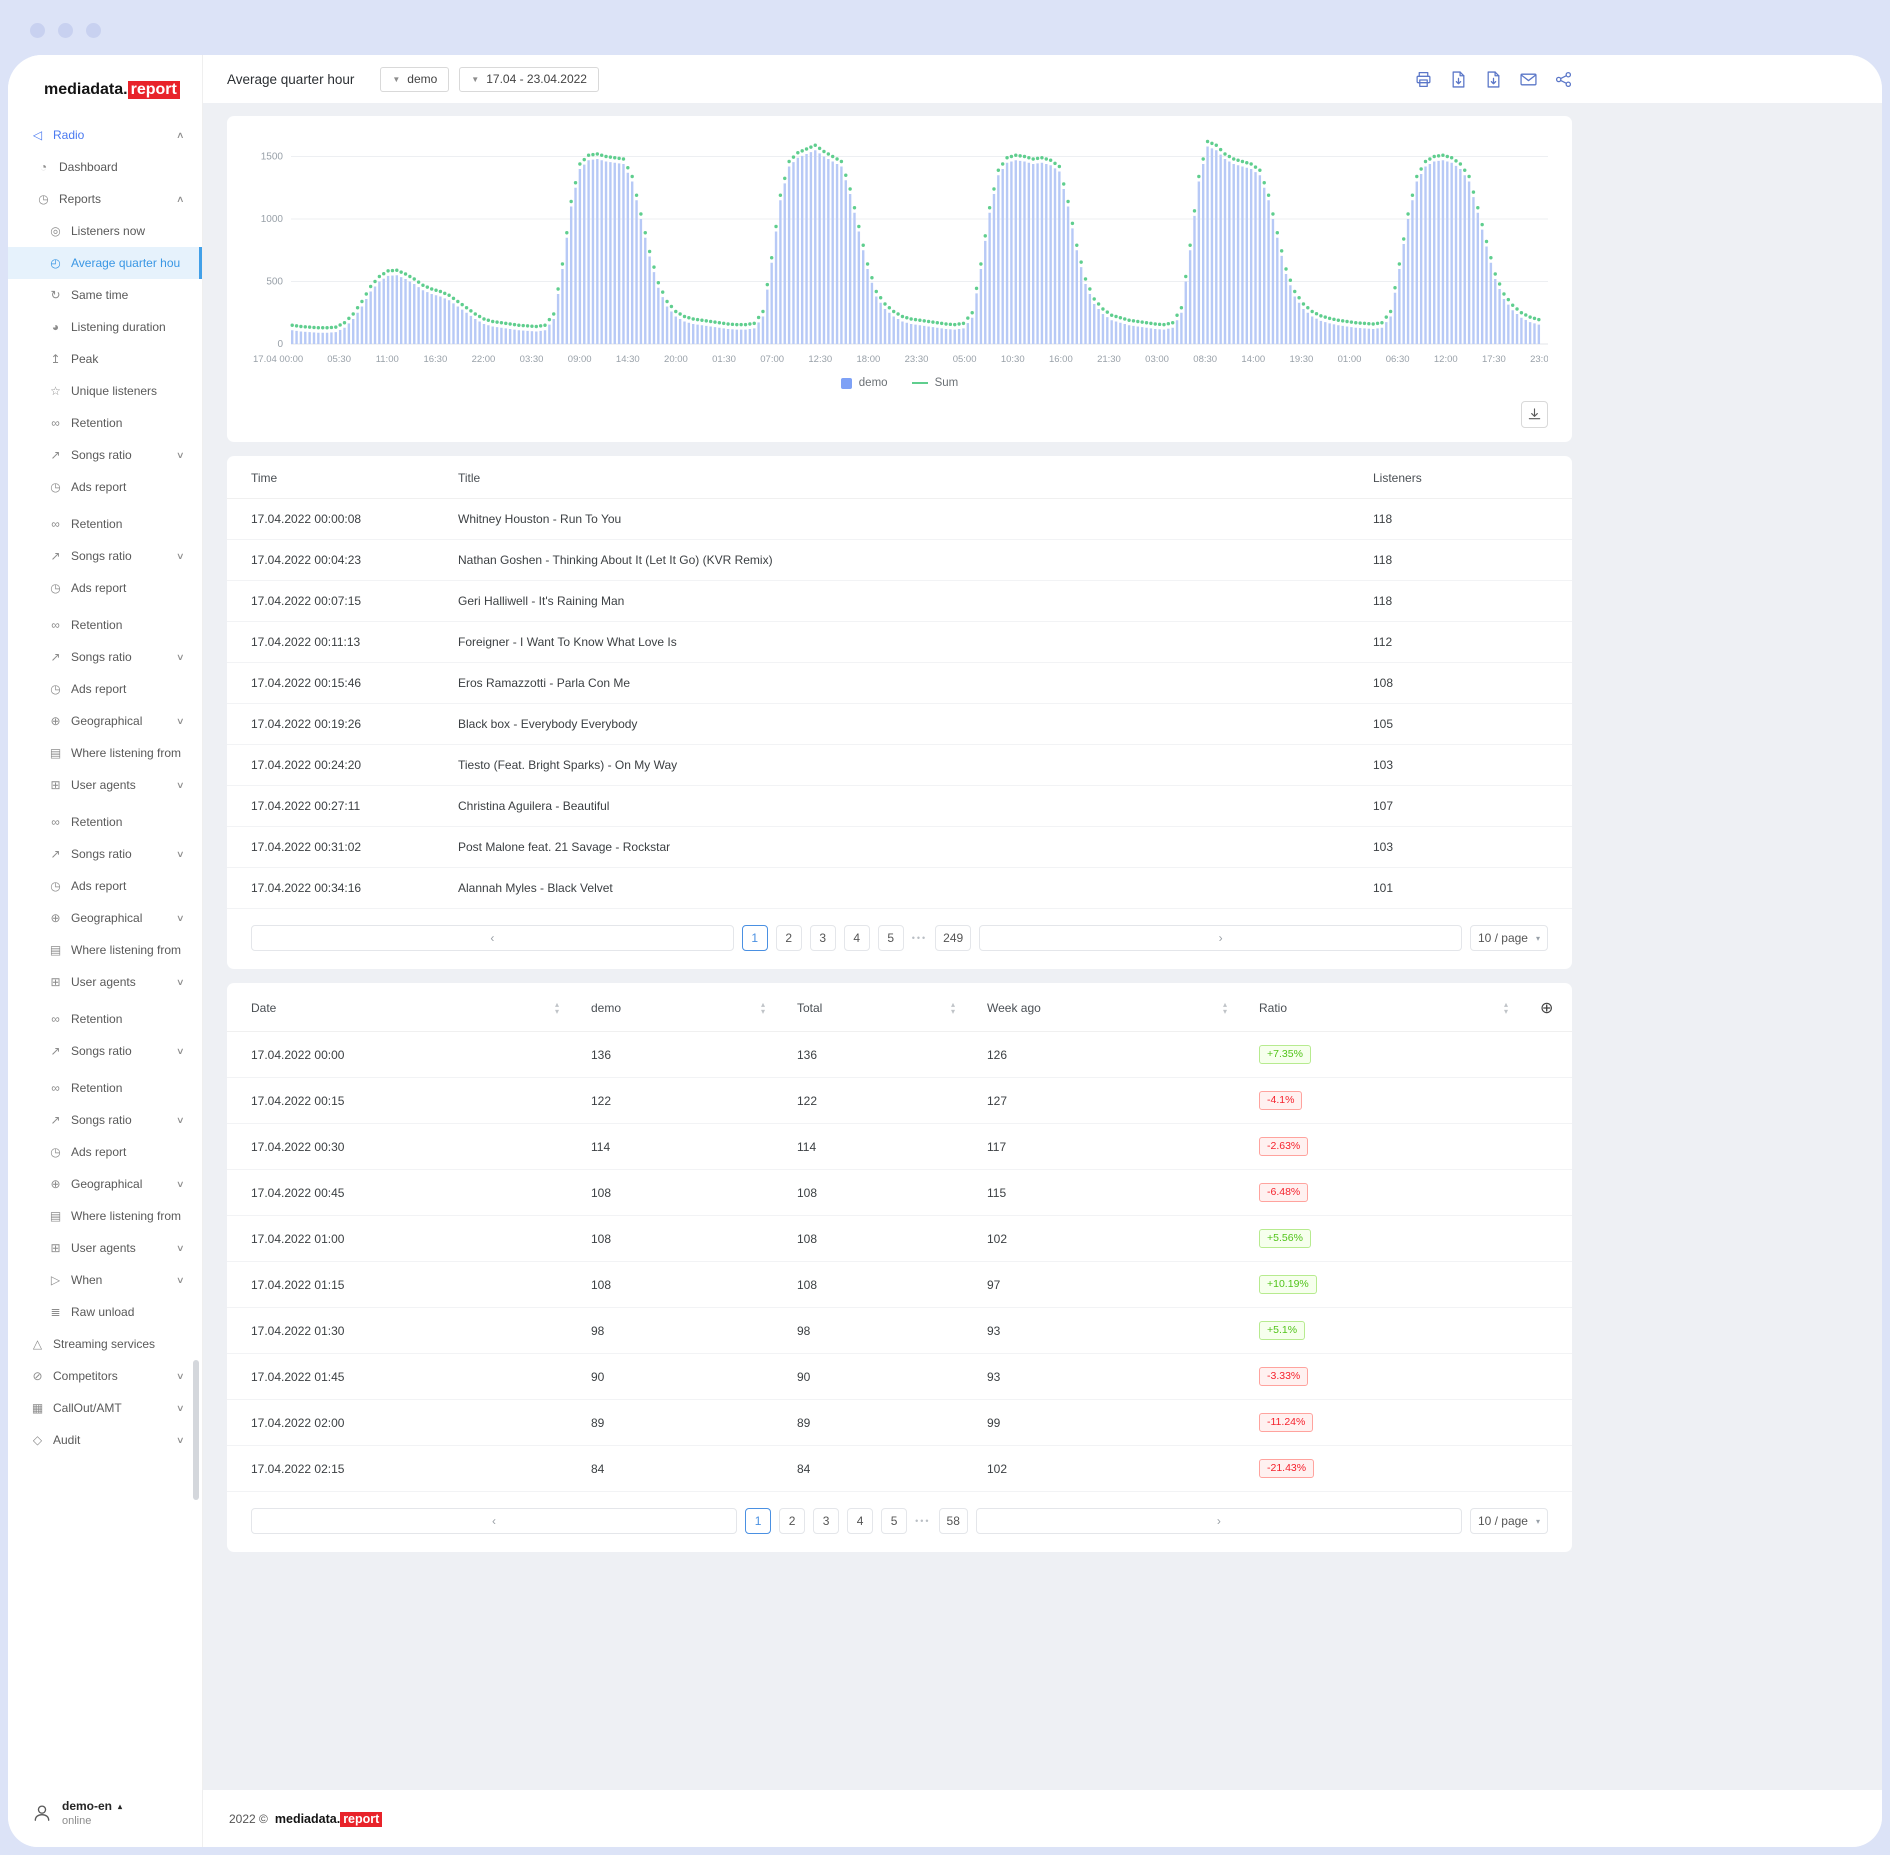  Describe the element at coordinates (1284, 1376) in the screenshot. I see `ratio-badge: -3.33%` at that location.